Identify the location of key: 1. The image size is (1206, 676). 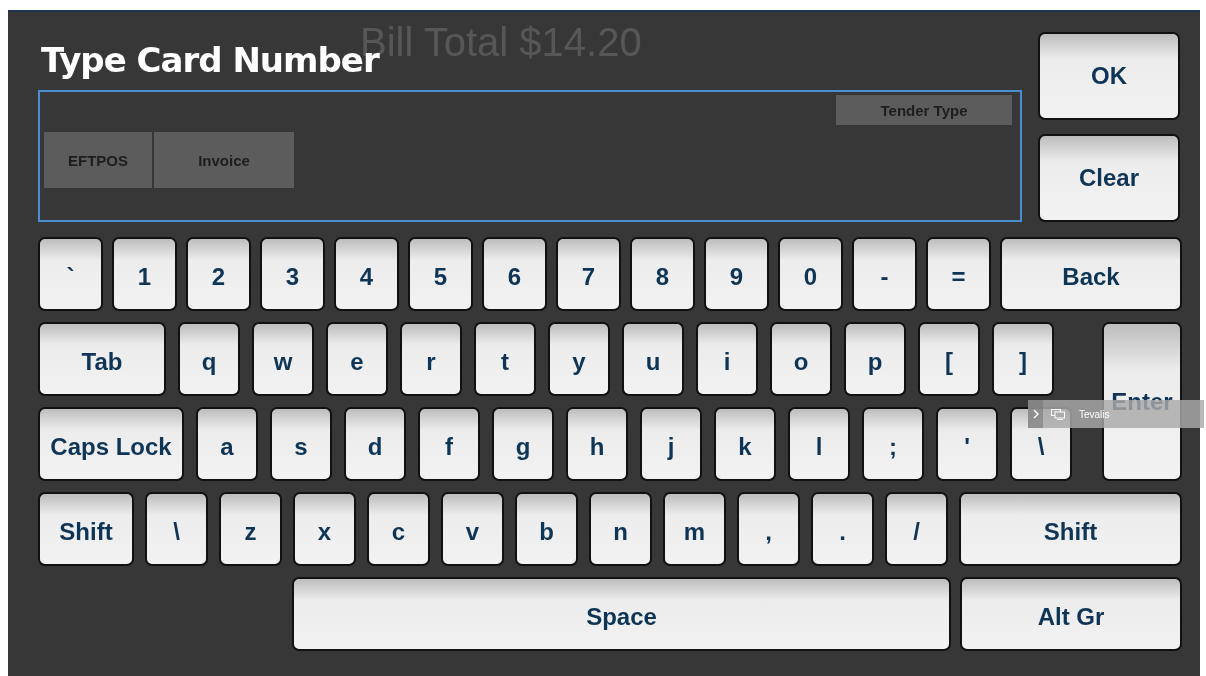
(144, 274).